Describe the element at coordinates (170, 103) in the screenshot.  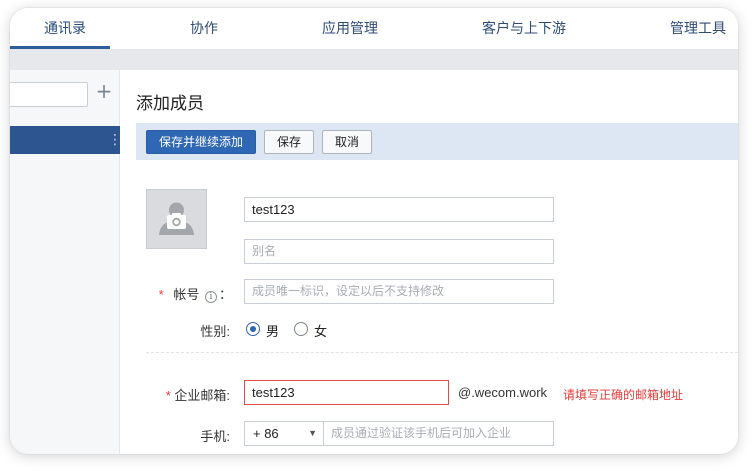
I see `page-title: 添加成员` at that location.